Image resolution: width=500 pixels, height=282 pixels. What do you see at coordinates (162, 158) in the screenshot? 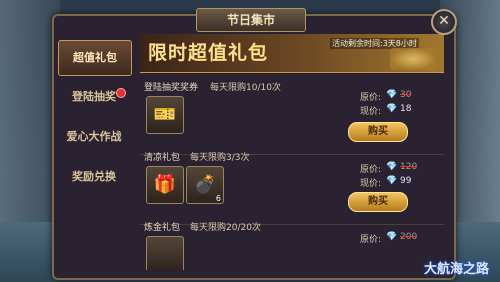
I see `item-name: 清凉礼包` at bounding box center [162, 158].